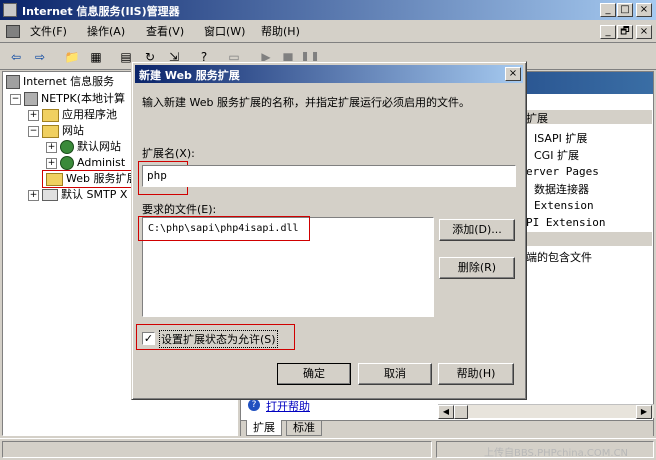 The height and width of the screenshot is (460, 656). What do you see at coordinates (85, 163) in the screenshot?
I see `tree-item-admin-site: + Administ` at bounding box center [85, 163].